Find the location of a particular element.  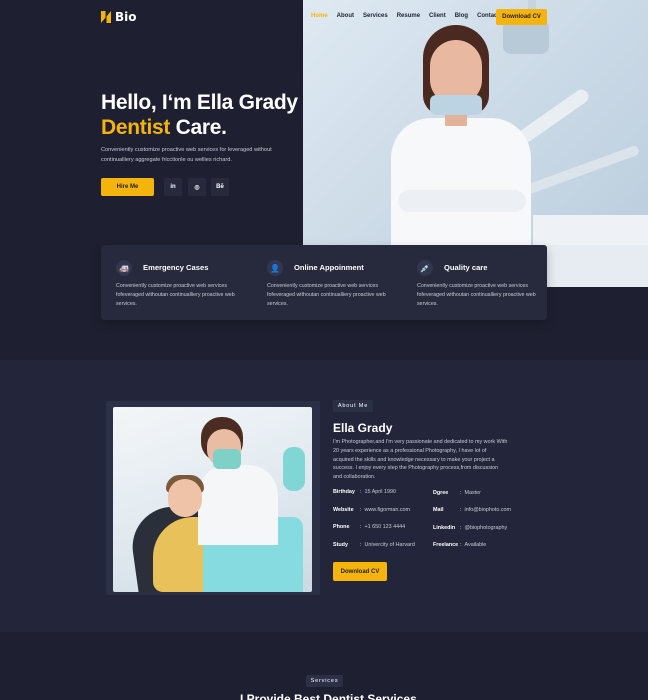

feature-title: Emergency Cases is located at coordinates (176, 267).